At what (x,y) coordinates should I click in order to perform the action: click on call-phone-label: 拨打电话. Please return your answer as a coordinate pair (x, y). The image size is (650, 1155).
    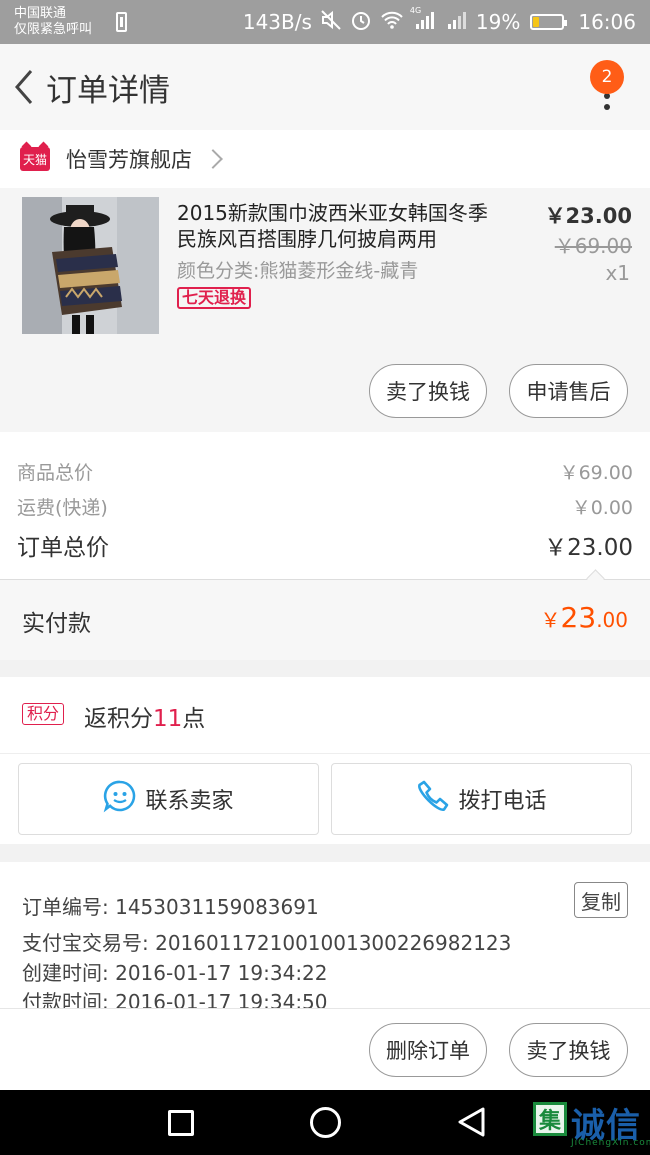
    Looking at the image, I should click on (502, 801).